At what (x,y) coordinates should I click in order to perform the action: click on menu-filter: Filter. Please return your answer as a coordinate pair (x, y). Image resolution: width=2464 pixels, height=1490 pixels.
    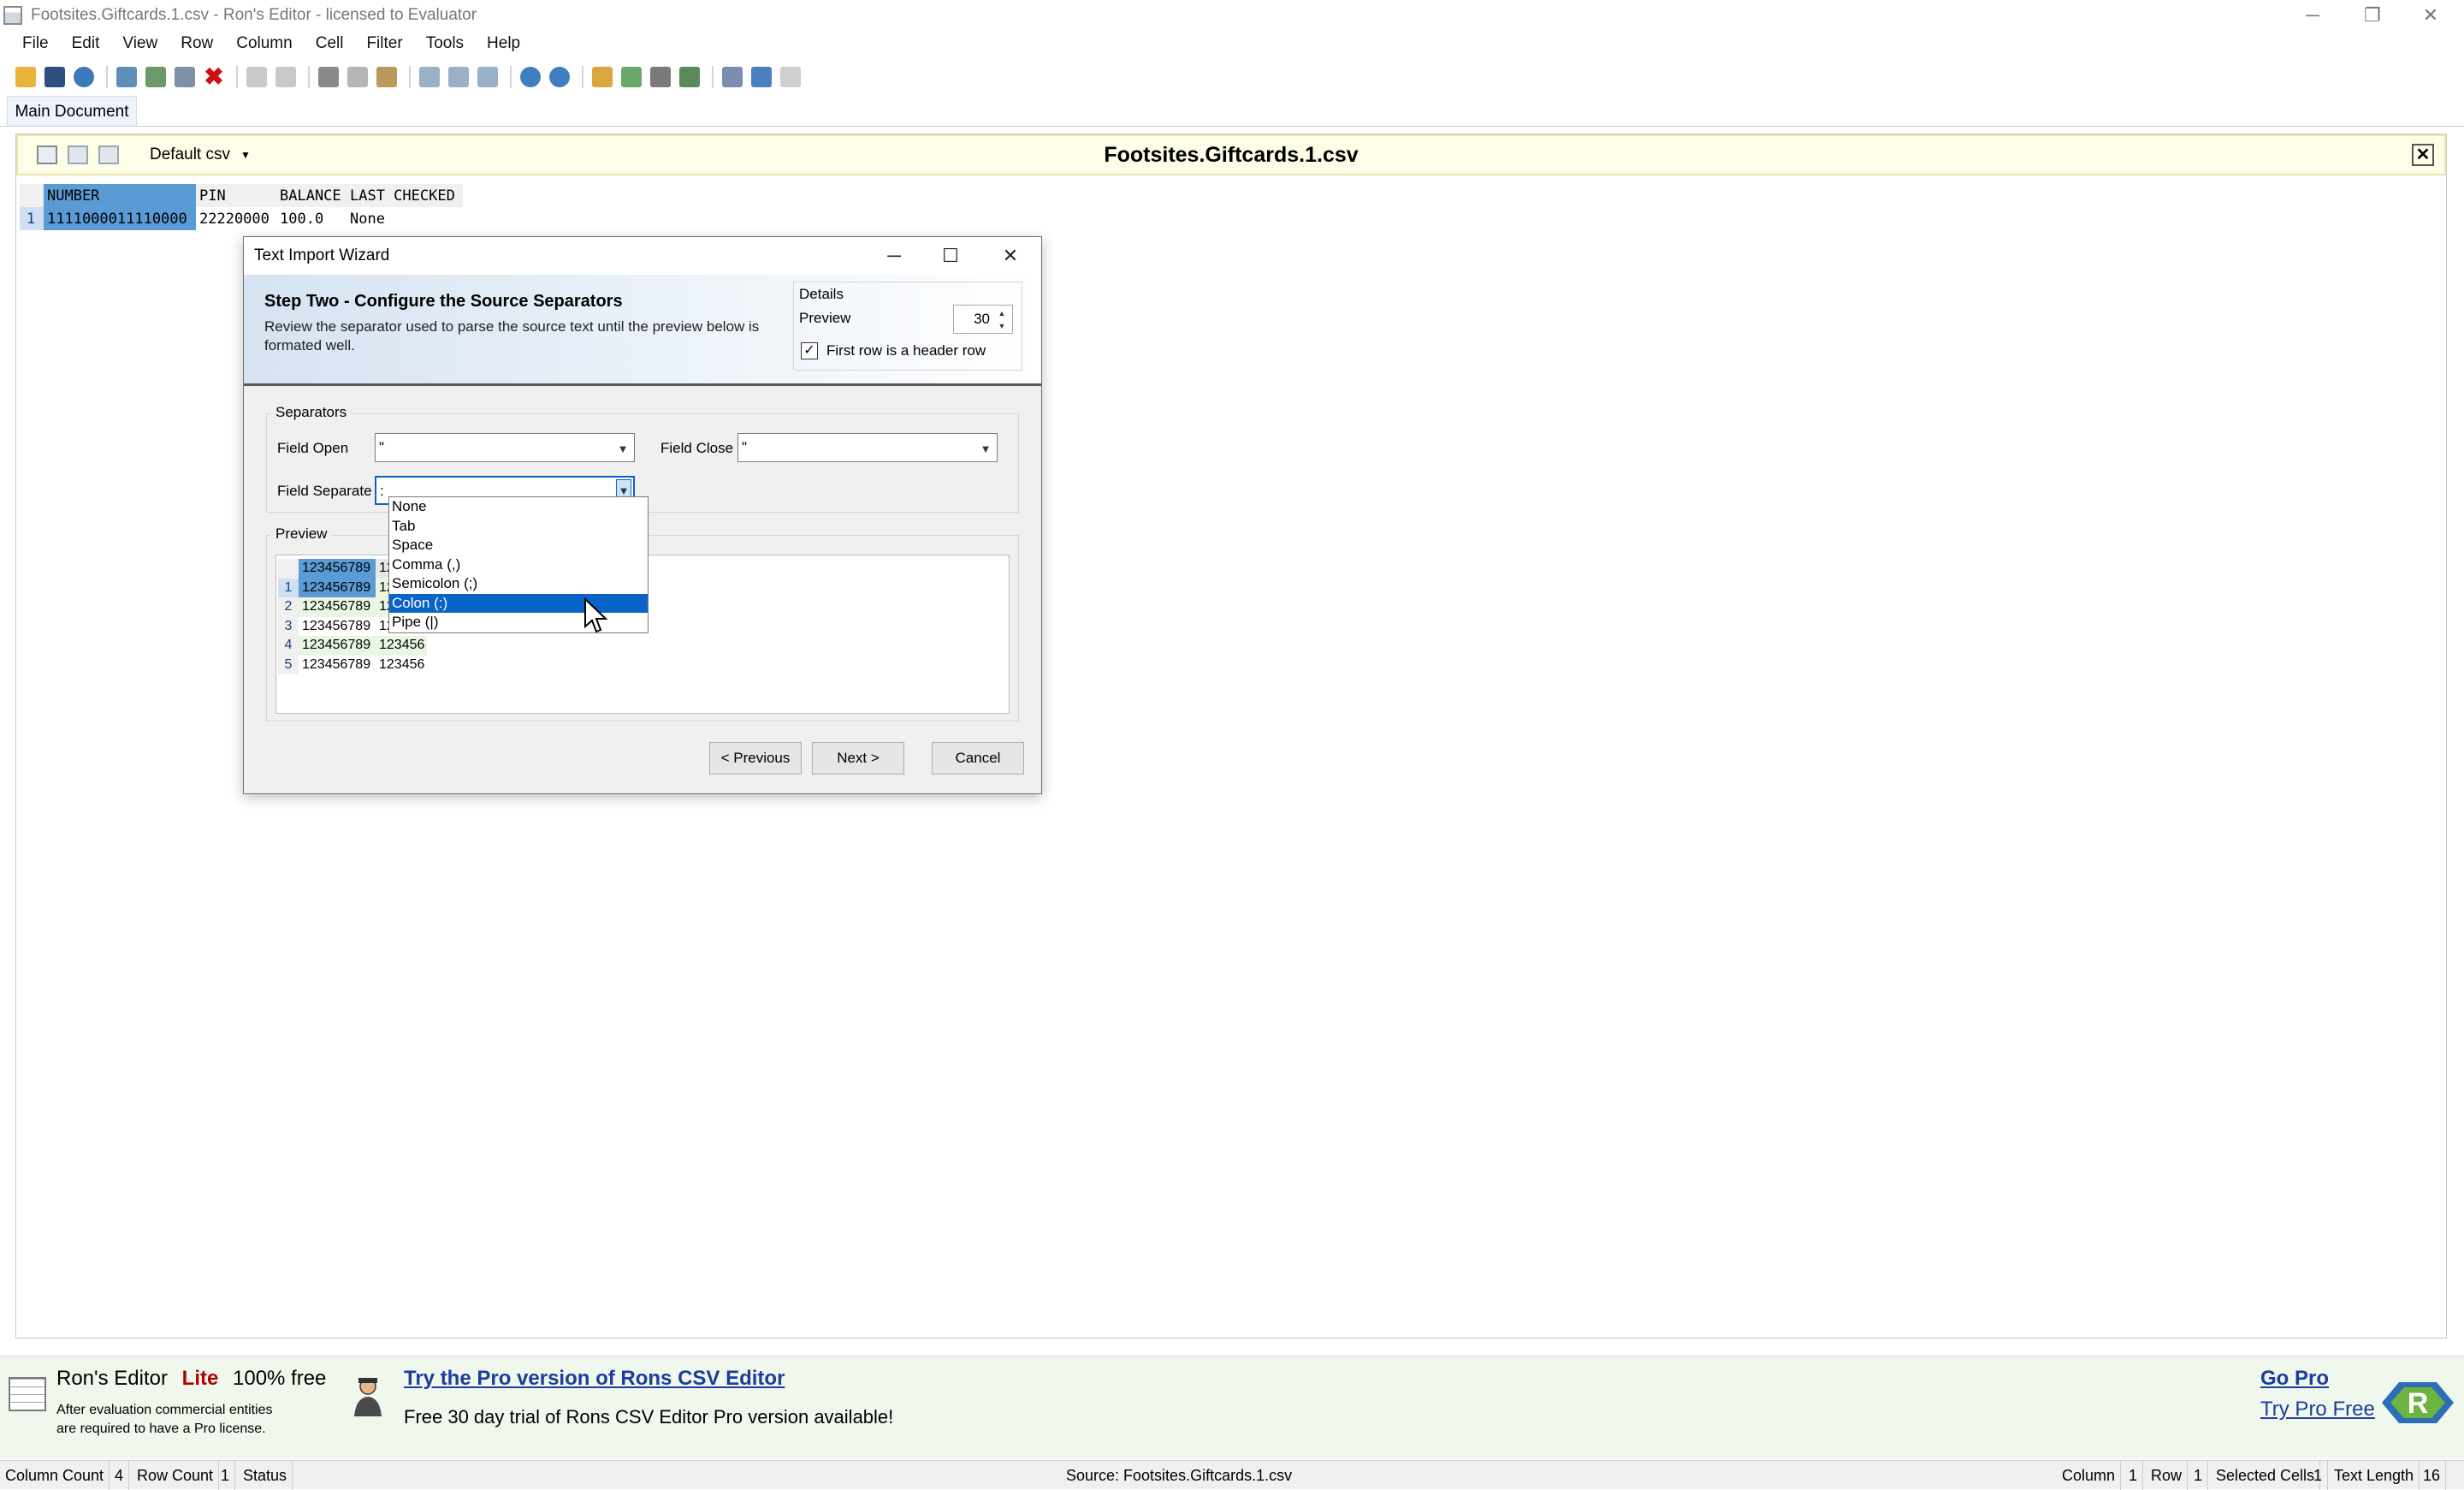
    Looking at the image, I should click on (387, 43).